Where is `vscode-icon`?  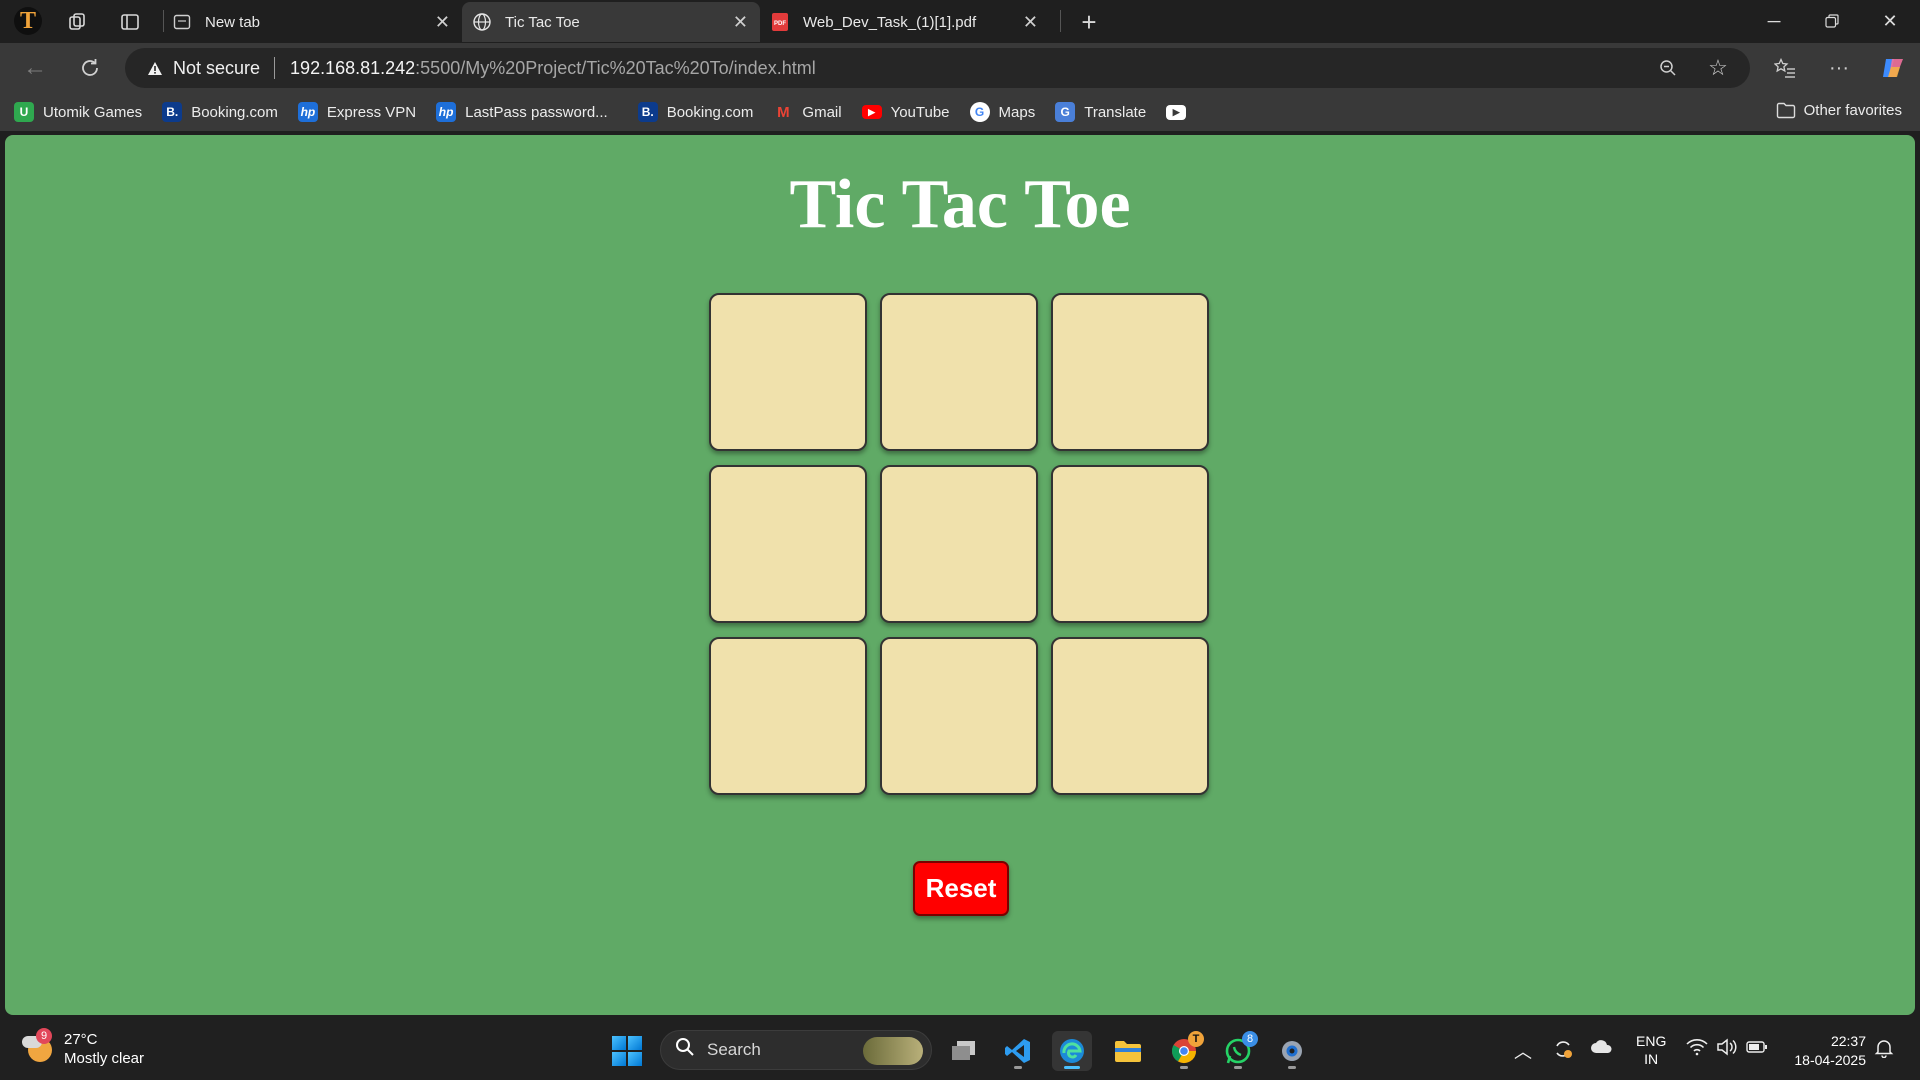 vscode-icon is located at coordinates (1018, 1051).